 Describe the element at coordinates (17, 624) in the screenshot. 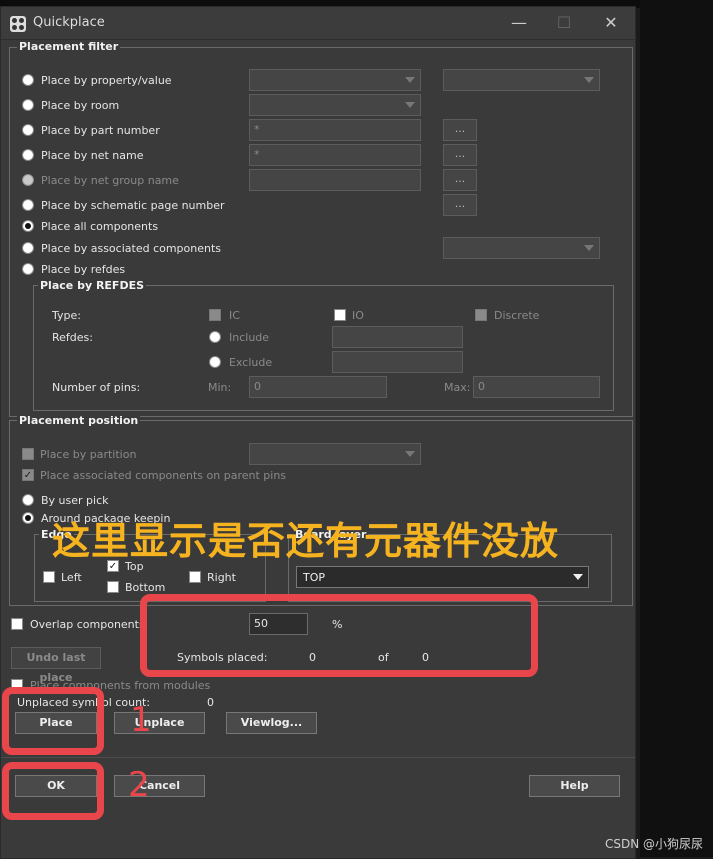

I see `checkbox-overlap` at that location.